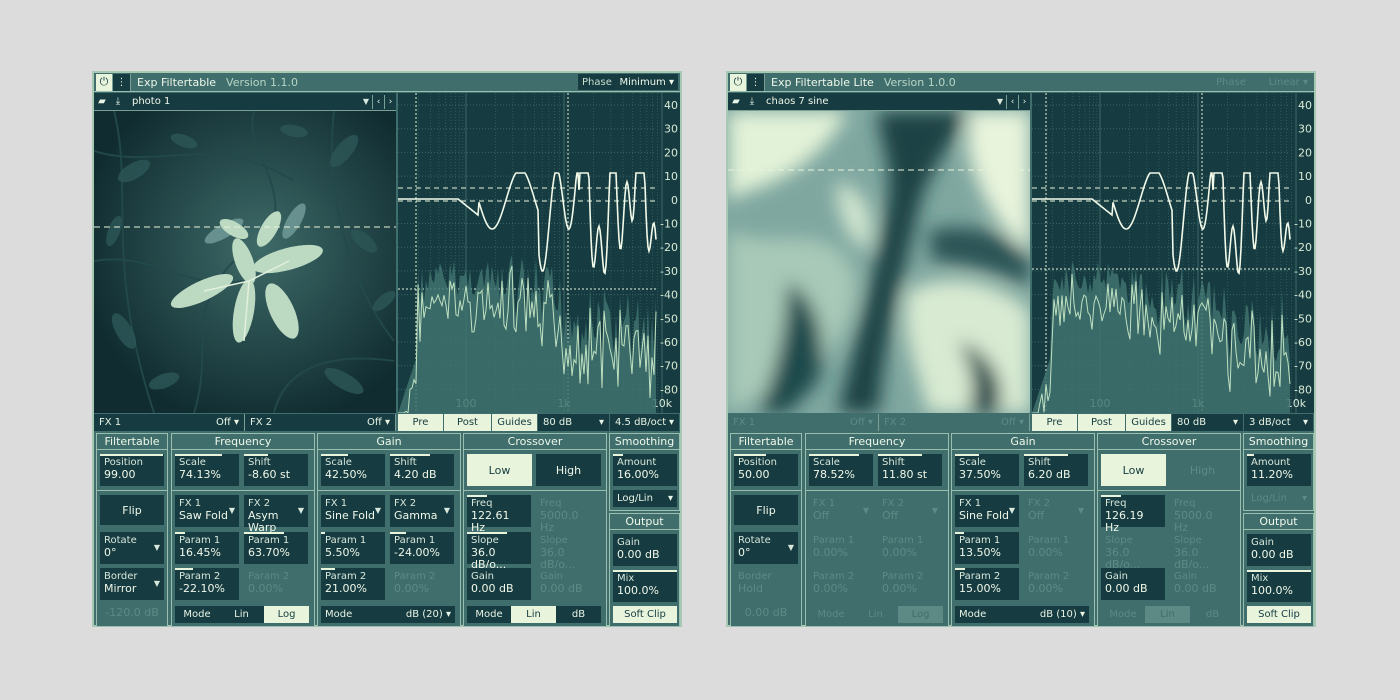 The width and height of the screenshot is (1400, 700). Describe the element at coordinates (492, 588) in the screenshot. I see `crossover-gain-value: 0.00 dB` at that location.